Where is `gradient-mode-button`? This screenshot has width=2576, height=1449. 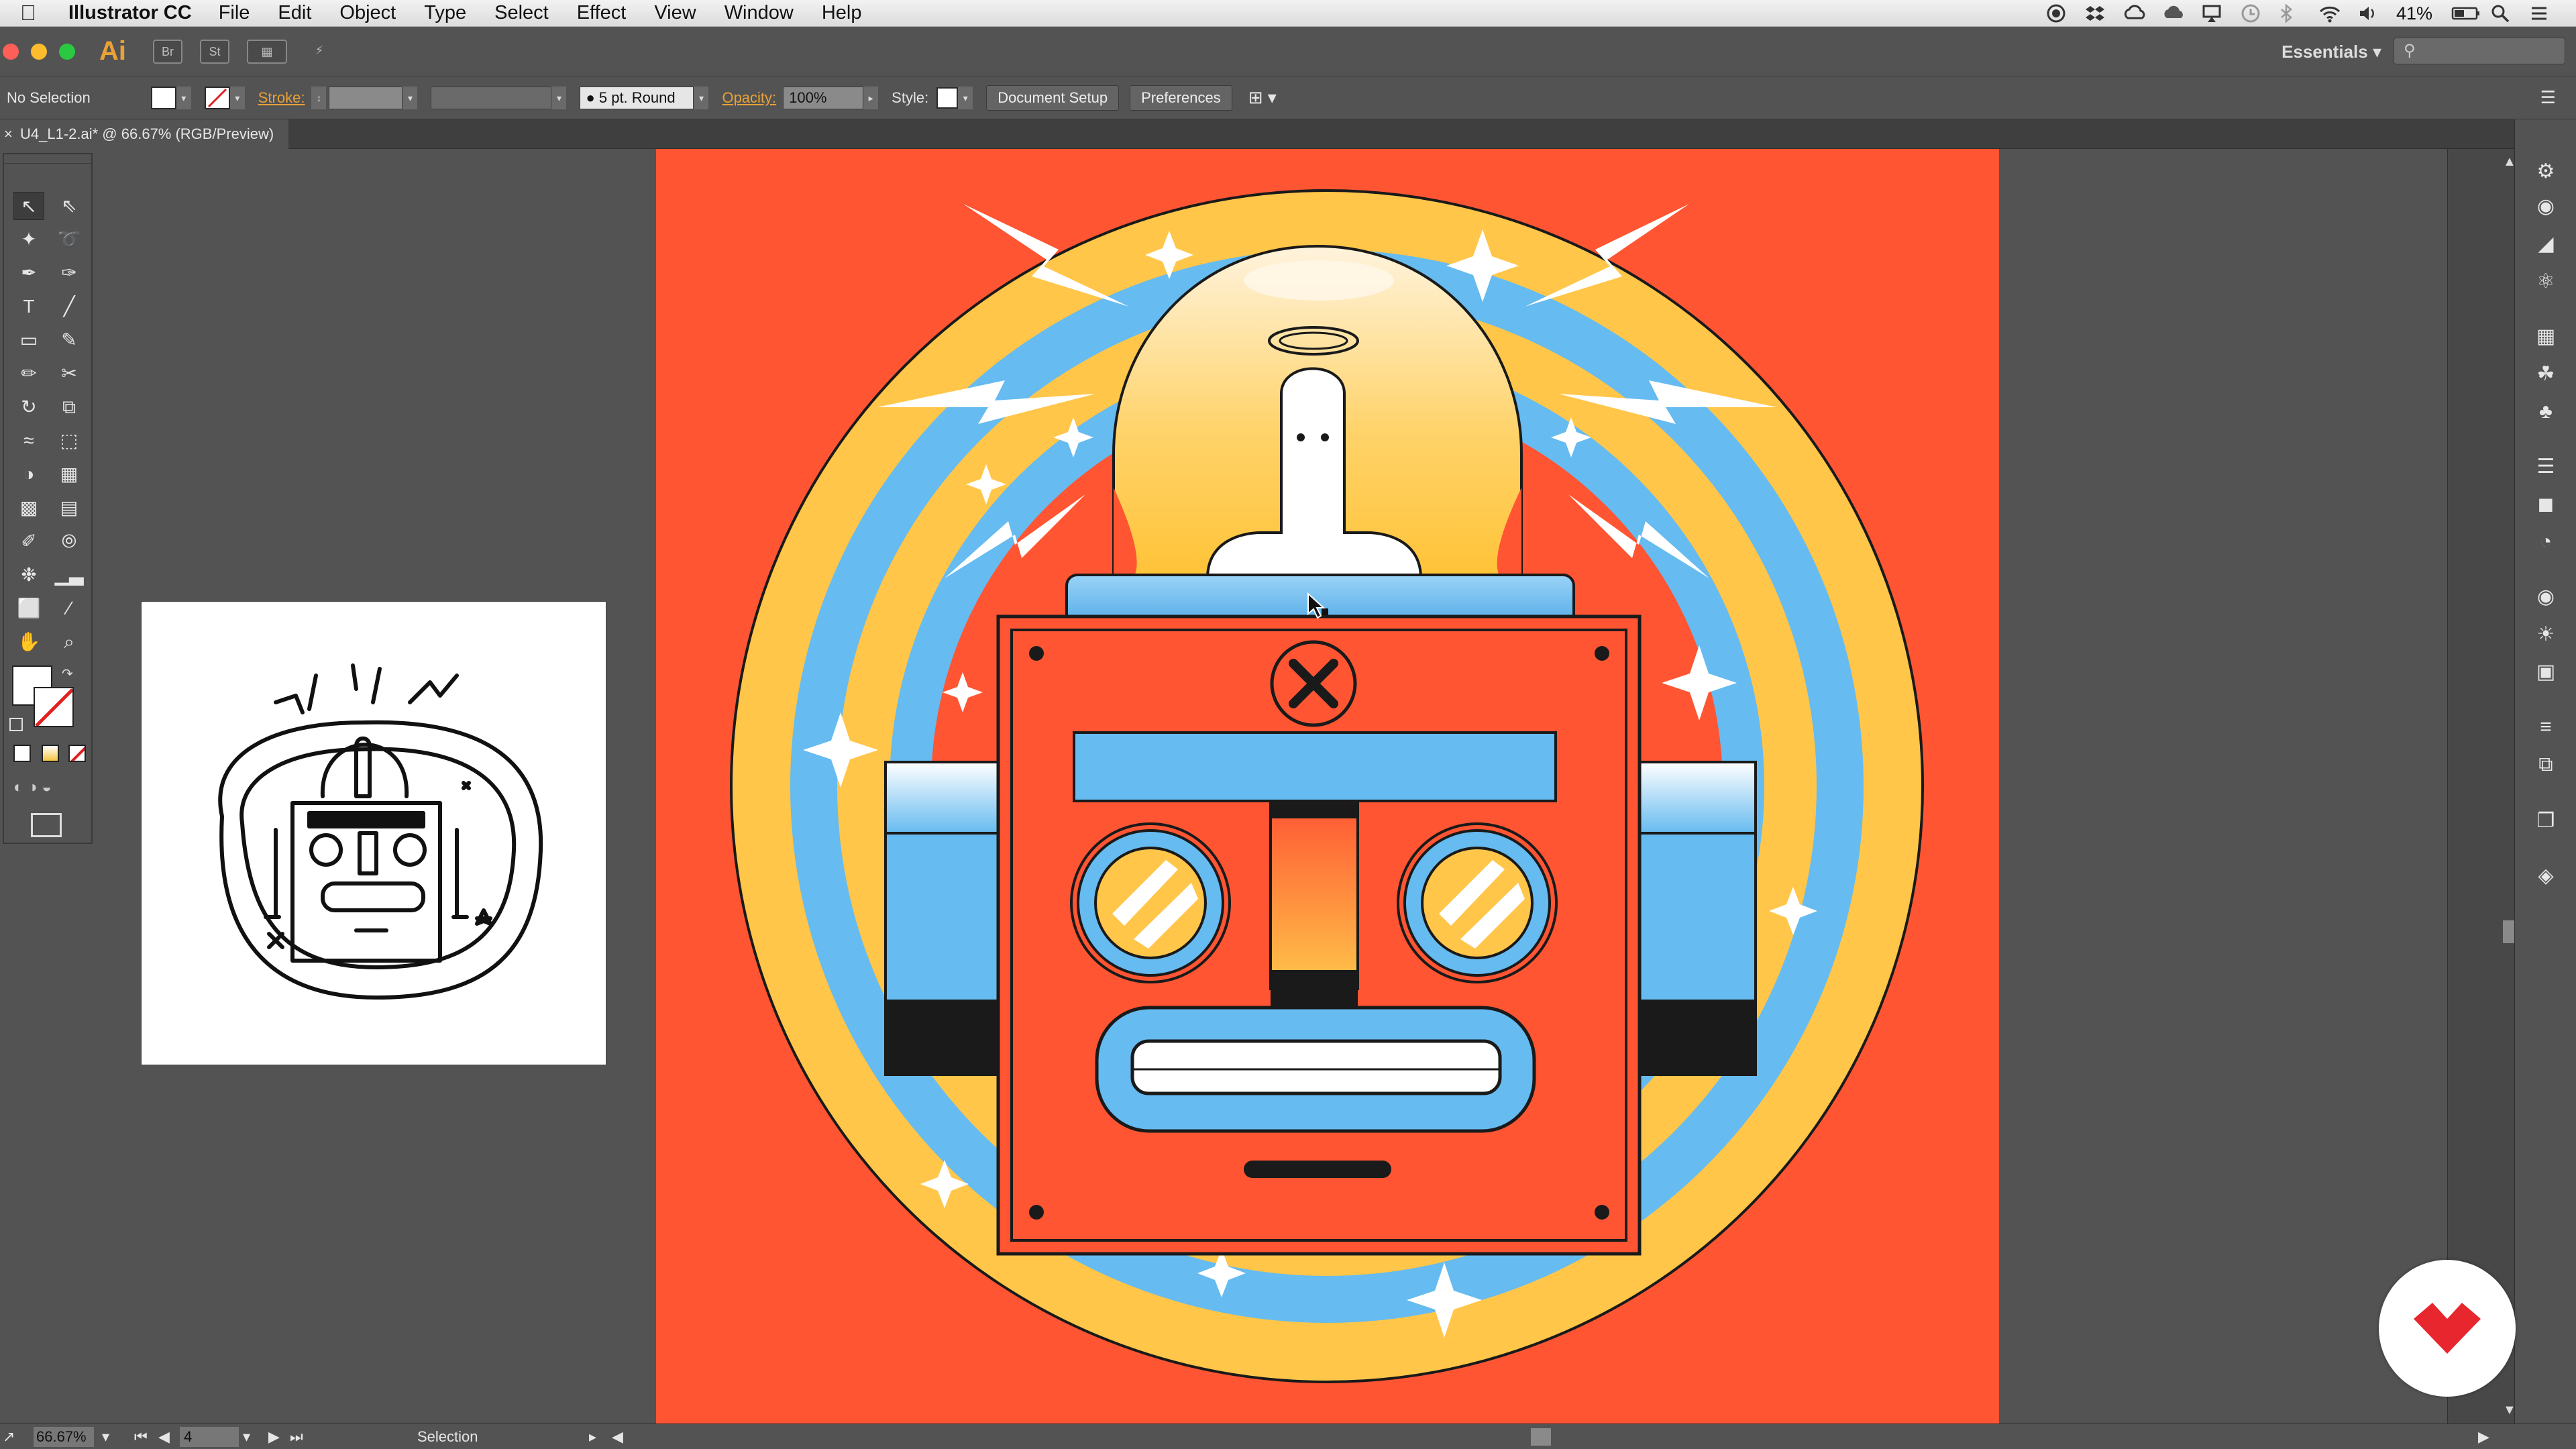 gradient-mode-button is located at coordinates (50, 753).